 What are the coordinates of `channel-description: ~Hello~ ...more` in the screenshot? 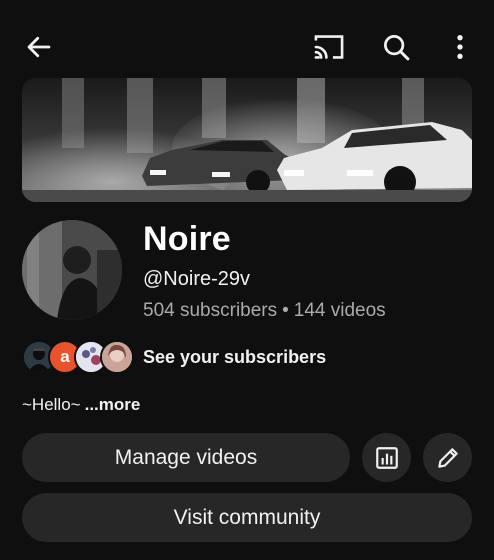 It's located at (81, 405).